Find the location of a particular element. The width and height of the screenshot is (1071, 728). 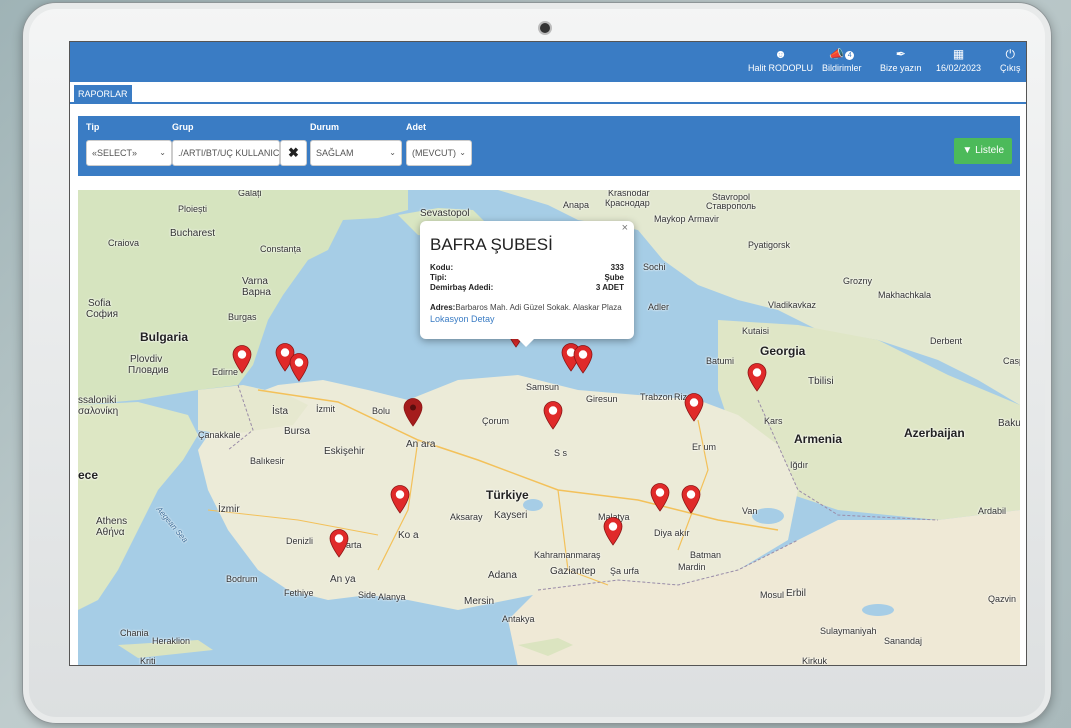

write-to-us-link: ✒ Bize yazın is located at coordinates (901, 60).